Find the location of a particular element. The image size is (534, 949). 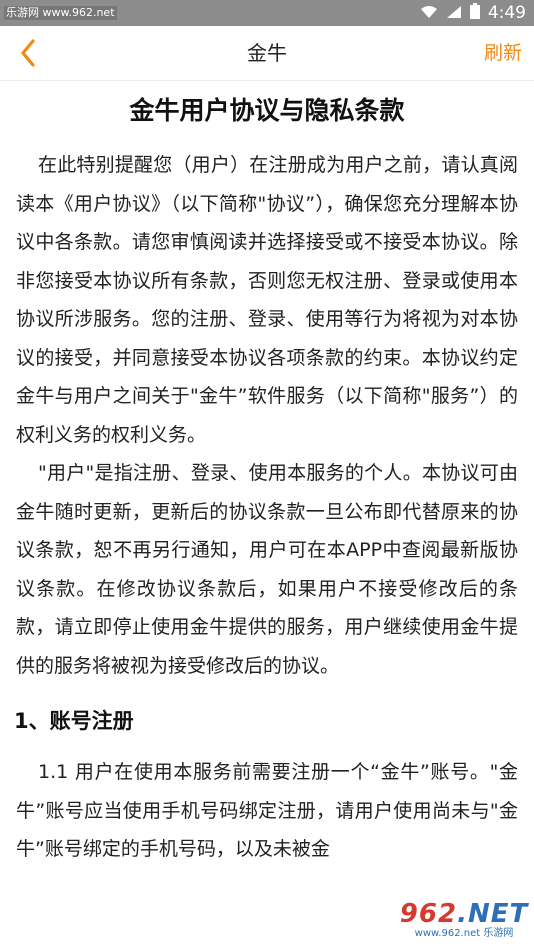

refresh-button: 刷新 is located at coordinates (503, 53).